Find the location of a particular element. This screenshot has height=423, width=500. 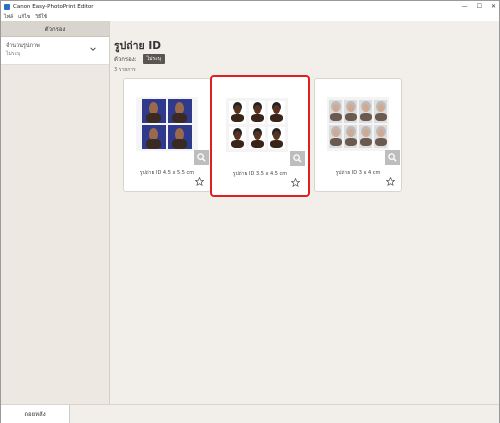

menu-edit: แก้ไข is located at coordinates (24, 17).